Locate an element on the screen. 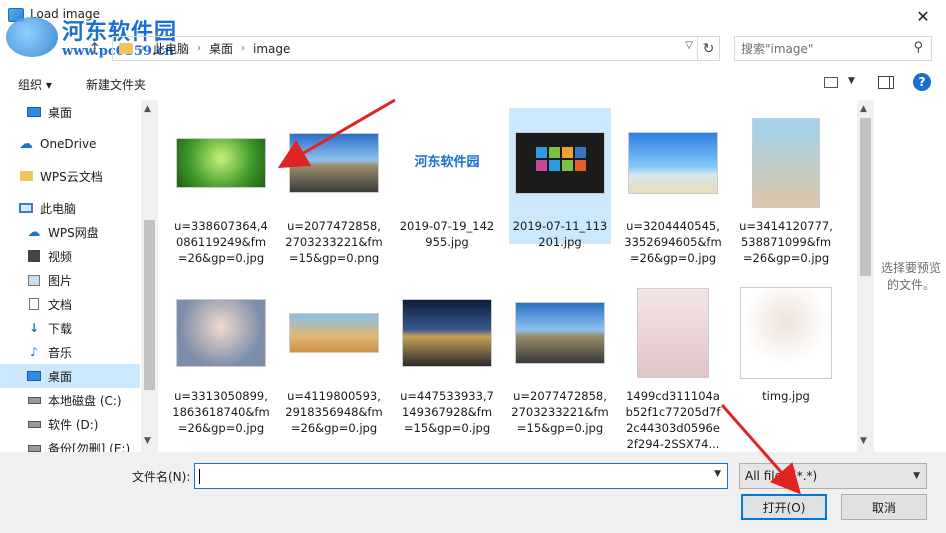 The width and height of the screenshot is (946, 533). preview-pane: 选择要预览的文件。 is located at coordinates (910, 276).